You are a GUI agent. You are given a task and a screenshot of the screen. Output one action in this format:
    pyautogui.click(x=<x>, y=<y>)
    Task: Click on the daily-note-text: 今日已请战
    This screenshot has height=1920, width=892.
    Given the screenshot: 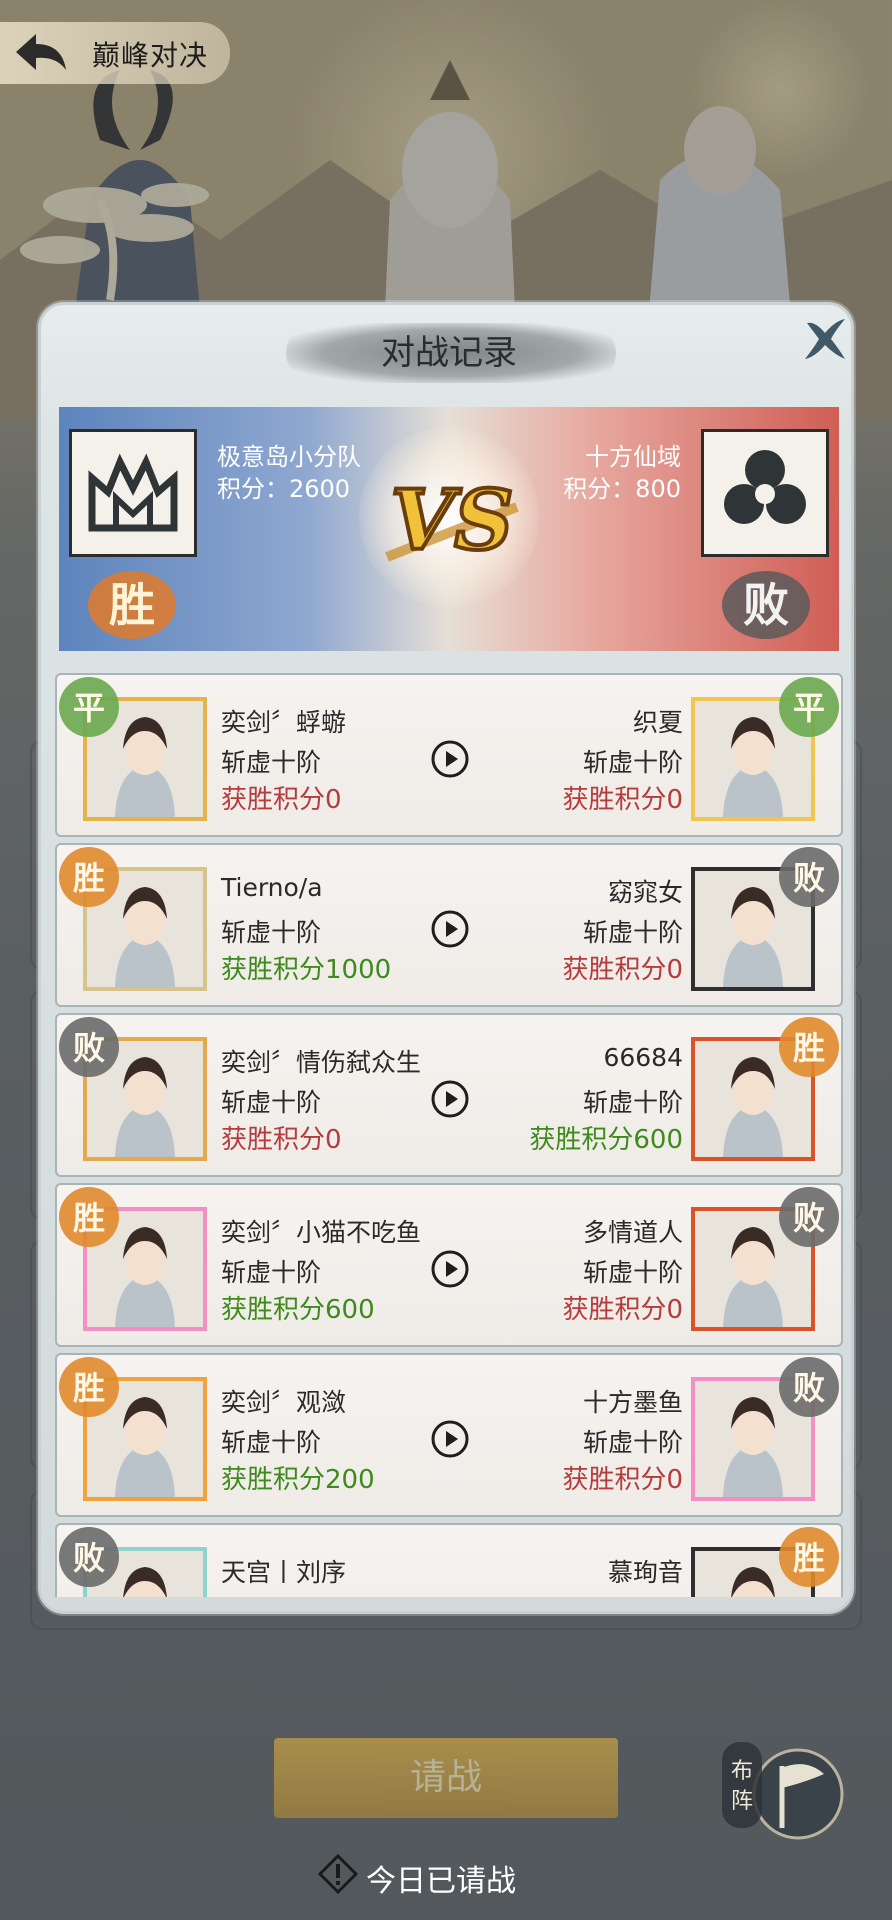 What is the action you would take?
    pyautogui.click(x=441, y=1881)
    